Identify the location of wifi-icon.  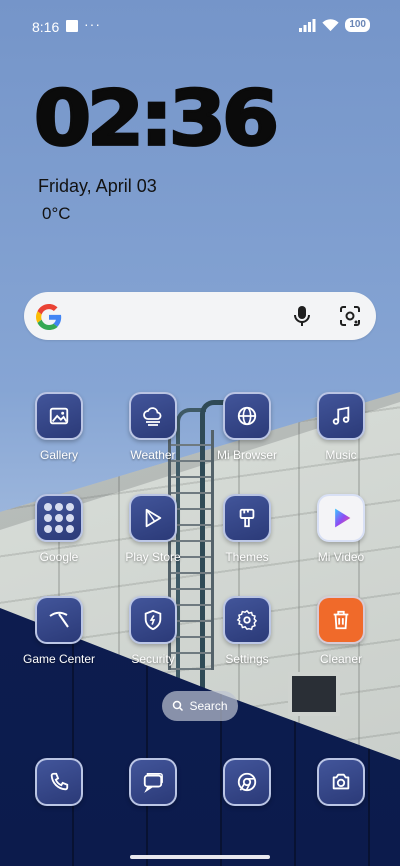
(330, 24).